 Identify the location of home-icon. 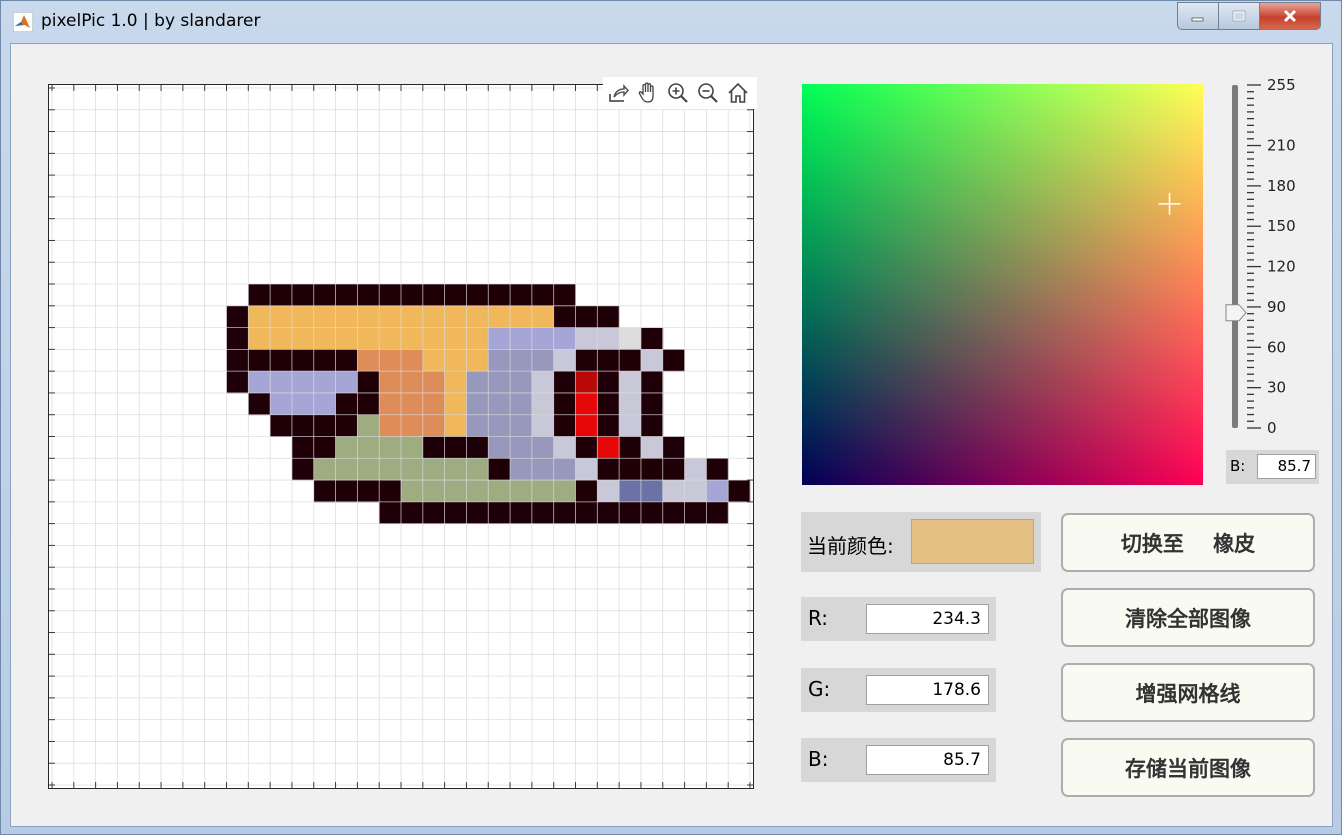
(738, 93).